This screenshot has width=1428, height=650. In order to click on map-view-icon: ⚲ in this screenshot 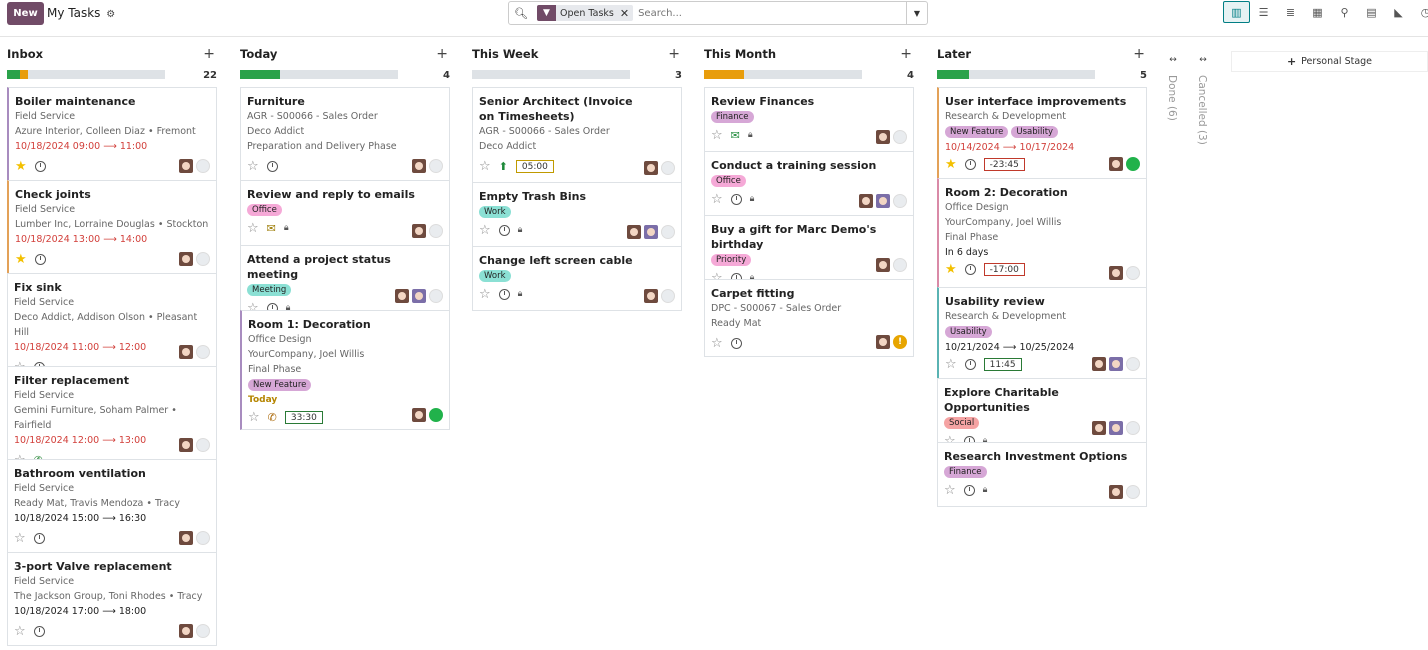, I will do `click(1344, 12)`.